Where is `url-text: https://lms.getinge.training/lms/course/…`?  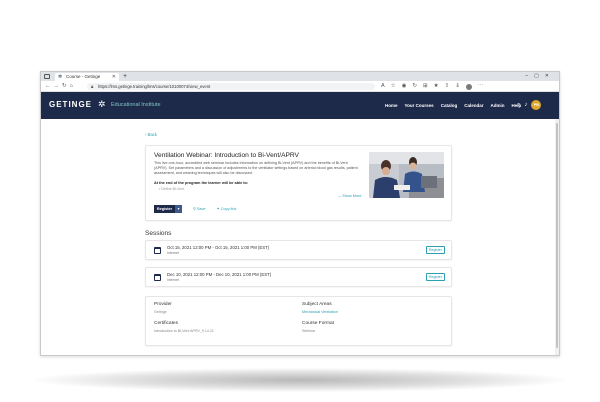
url-text: https://lms.getinge.training/lms/course/… is located at coordinates (154, 86).